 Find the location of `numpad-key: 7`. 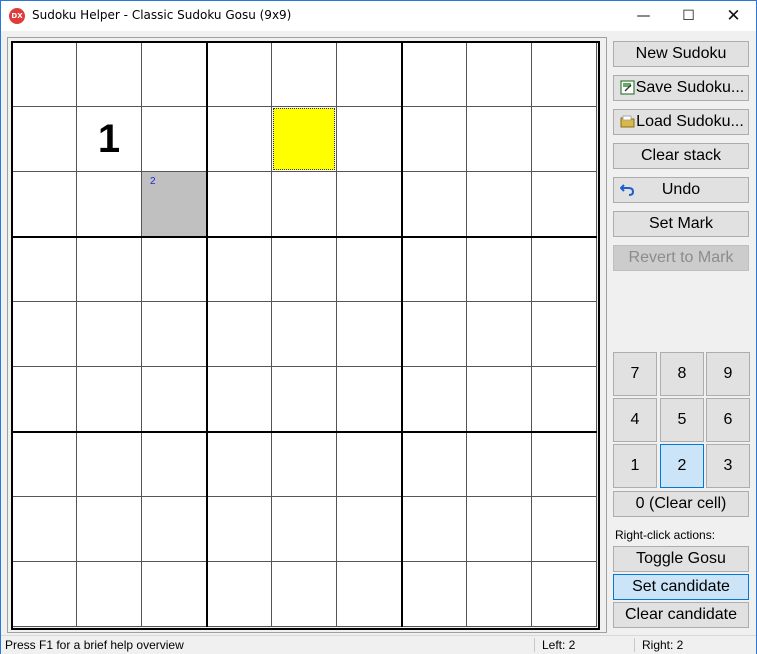

numpad-key: 7 is located at coordinates (635, 374).